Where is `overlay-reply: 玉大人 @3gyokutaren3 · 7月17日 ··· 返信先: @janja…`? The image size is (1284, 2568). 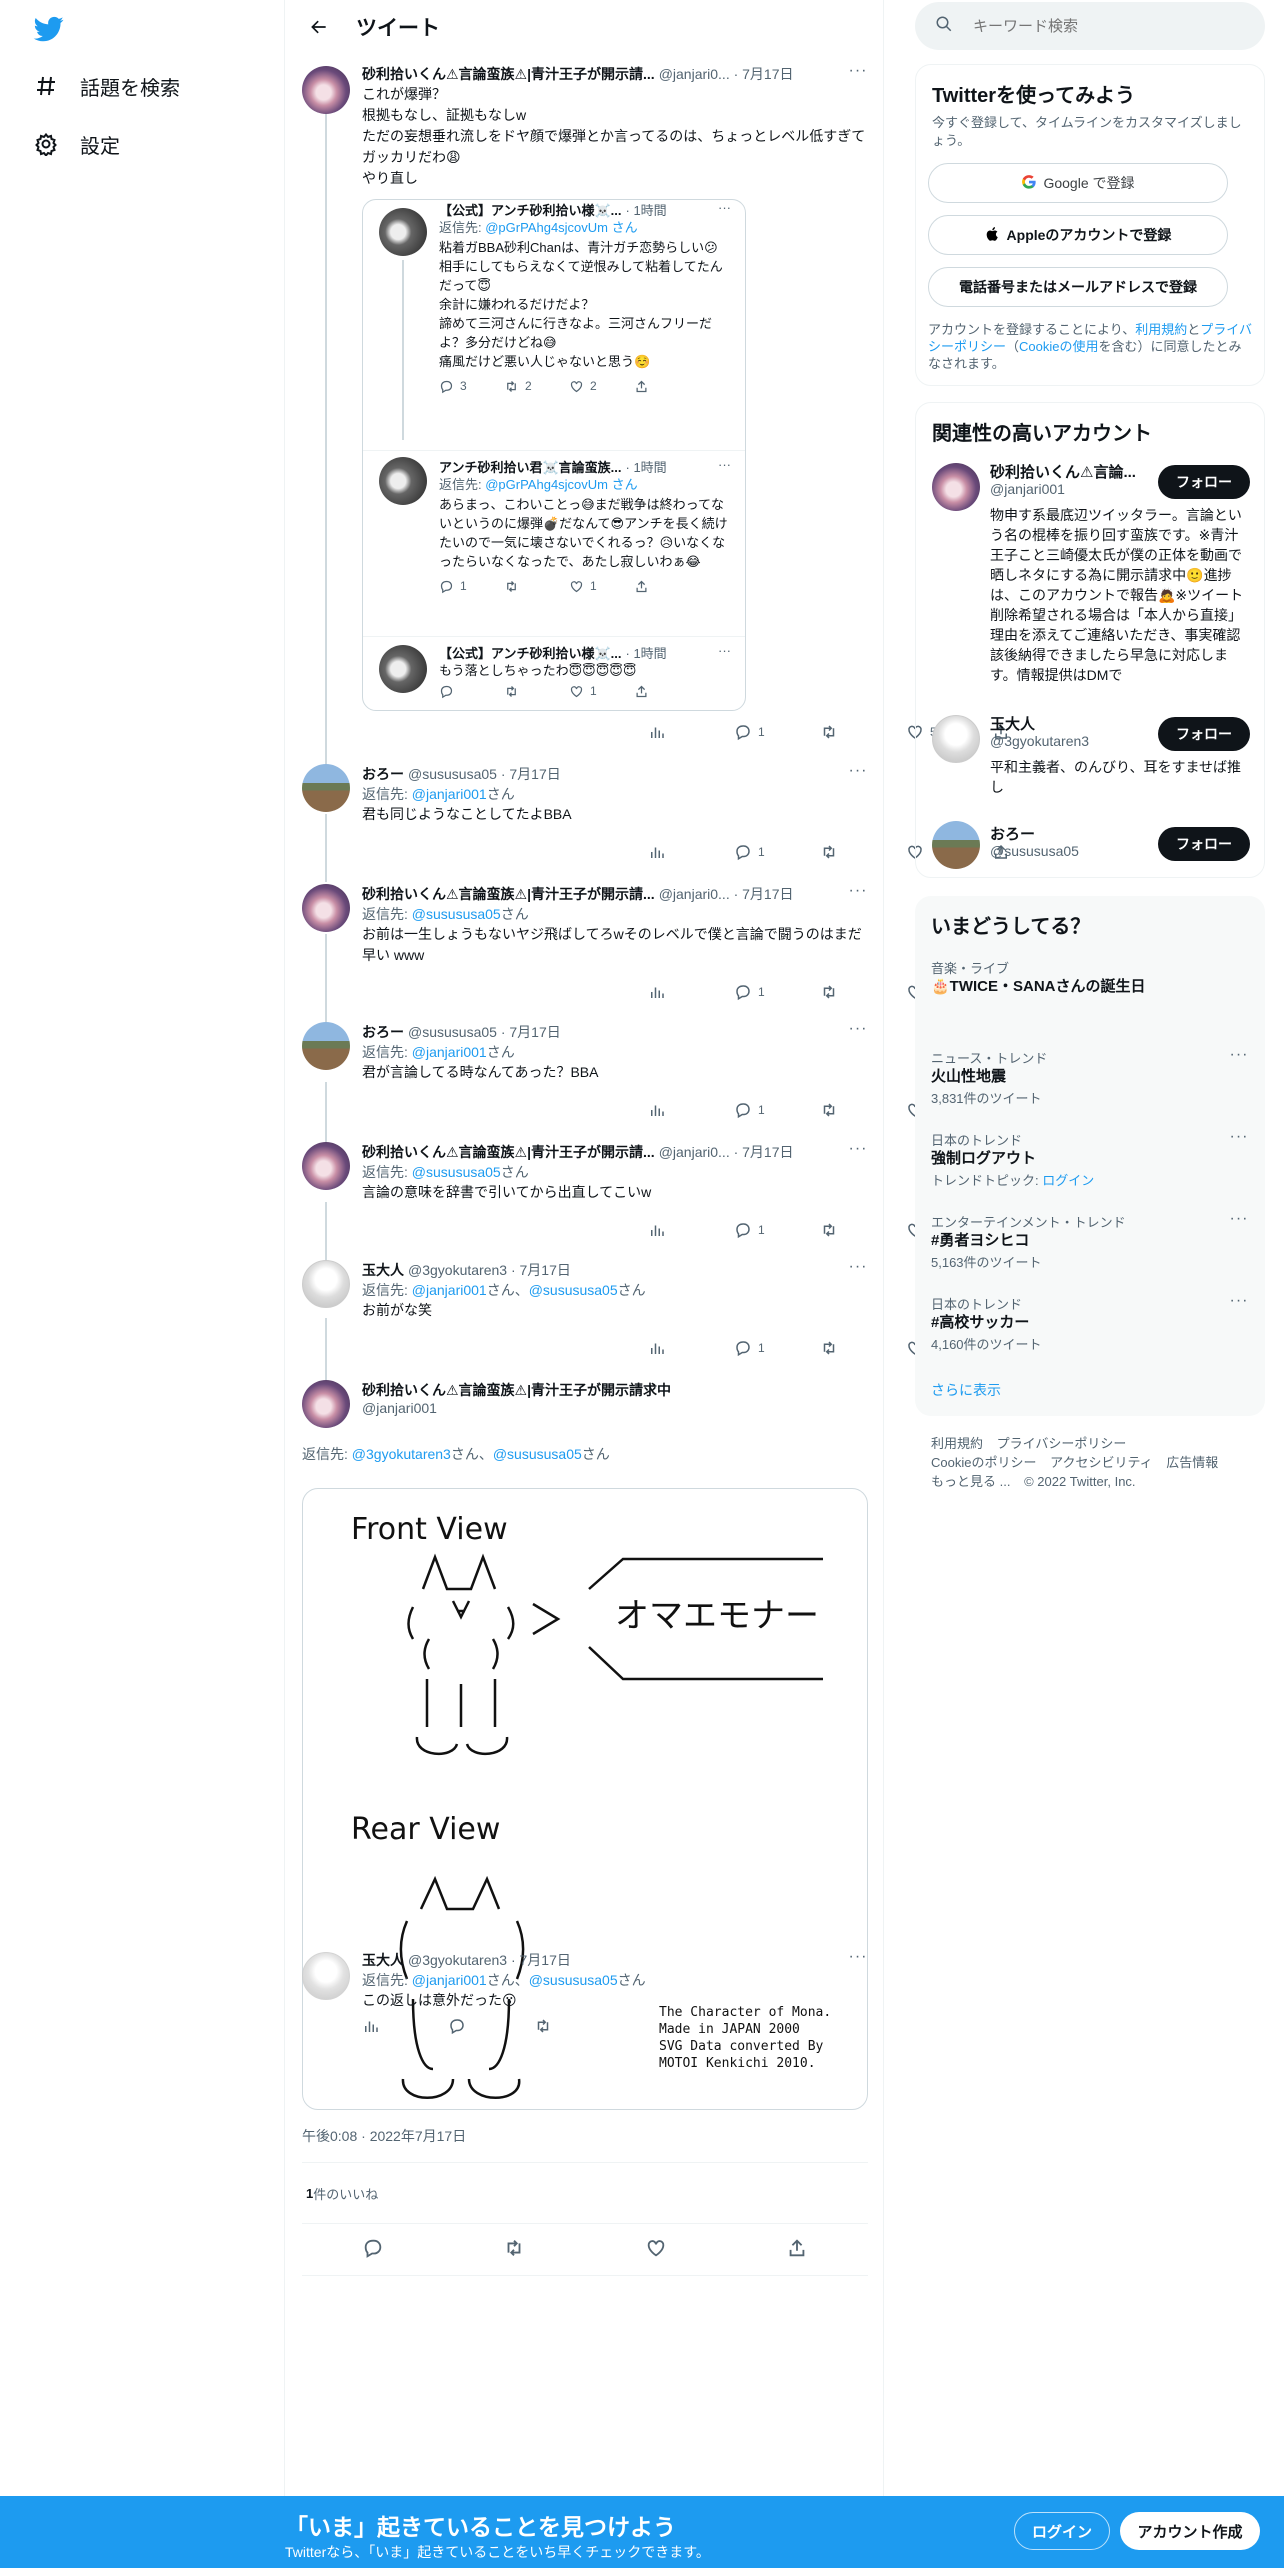
overlay-reply: 玉大人 @3gyokutaren3 · 7月17日 ··· 返信先: @janja… is located at coordinates (585, 2003).